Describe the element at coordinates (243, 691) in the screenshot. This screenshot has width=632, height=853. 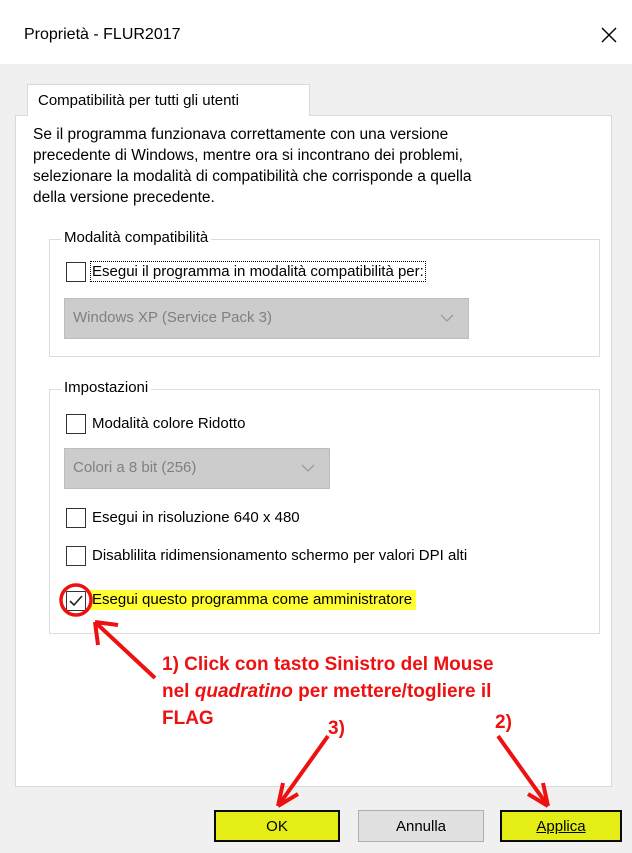
I see `annotation-emphasis: quadratino` at that location.